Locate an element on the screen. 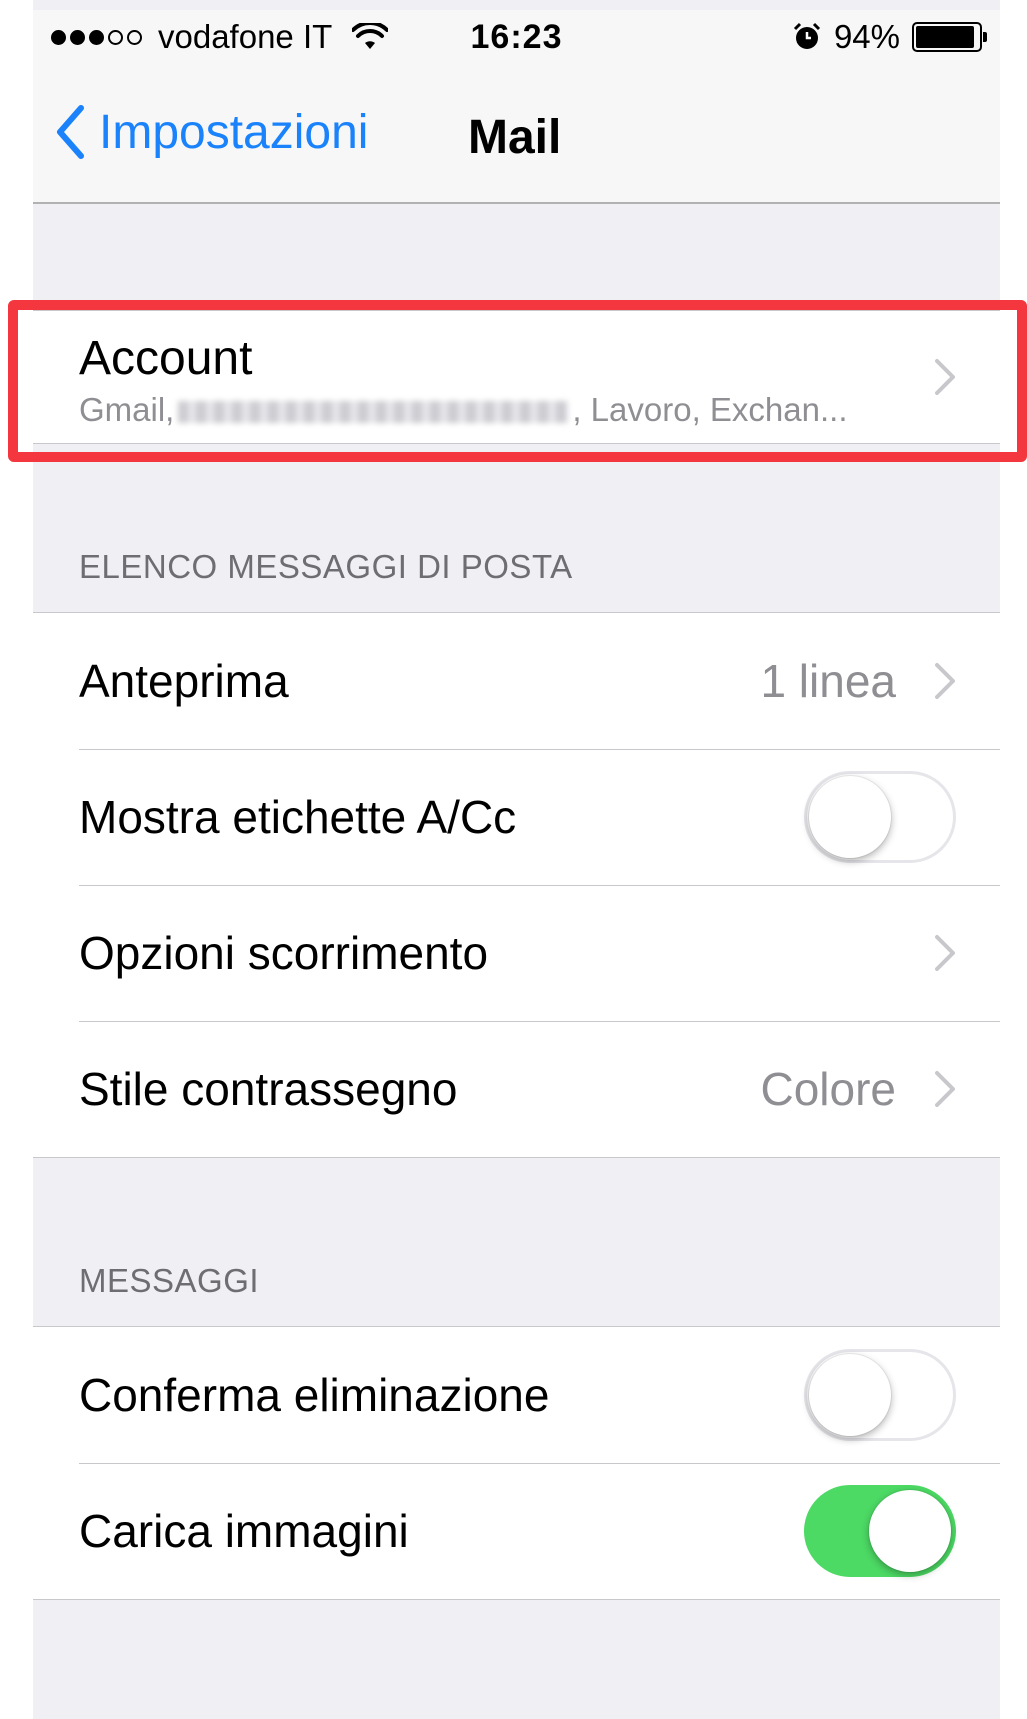 This screenshot has width=1027, height=1719. back-button-label: Impostazioni is located at coordinates (234, 132).